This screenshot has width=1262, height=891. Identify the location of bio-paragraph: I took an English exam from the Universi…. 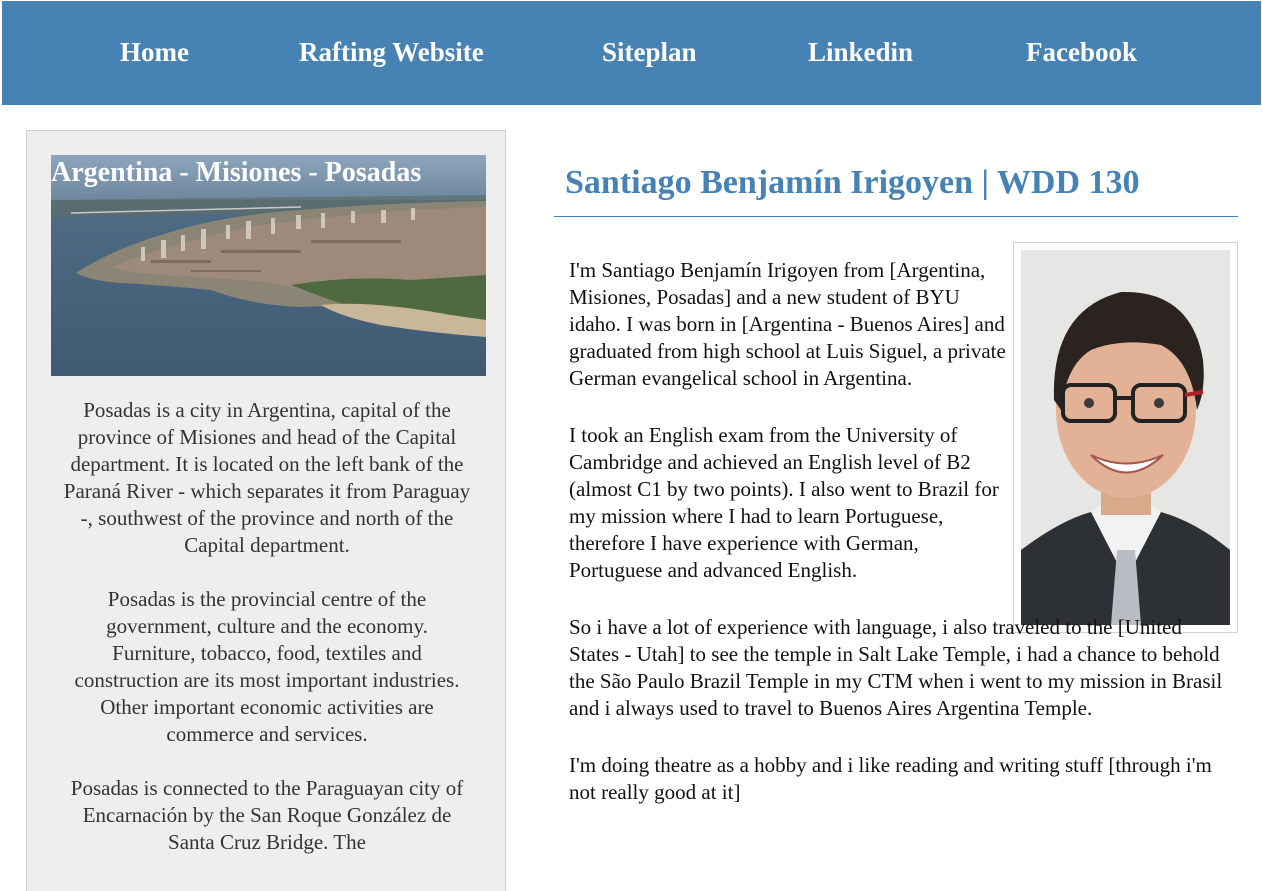
(784, 502).